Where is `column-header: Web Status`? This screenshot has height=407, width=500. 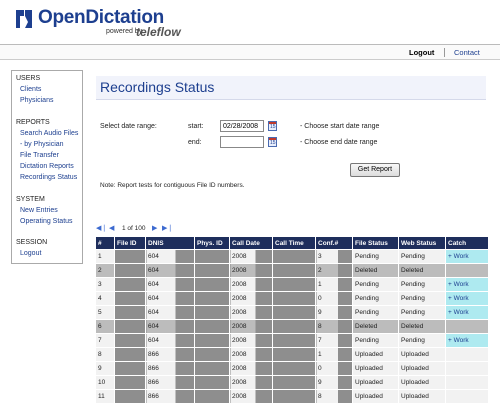
column-header: Web Status is located at coordinates (422, 243).